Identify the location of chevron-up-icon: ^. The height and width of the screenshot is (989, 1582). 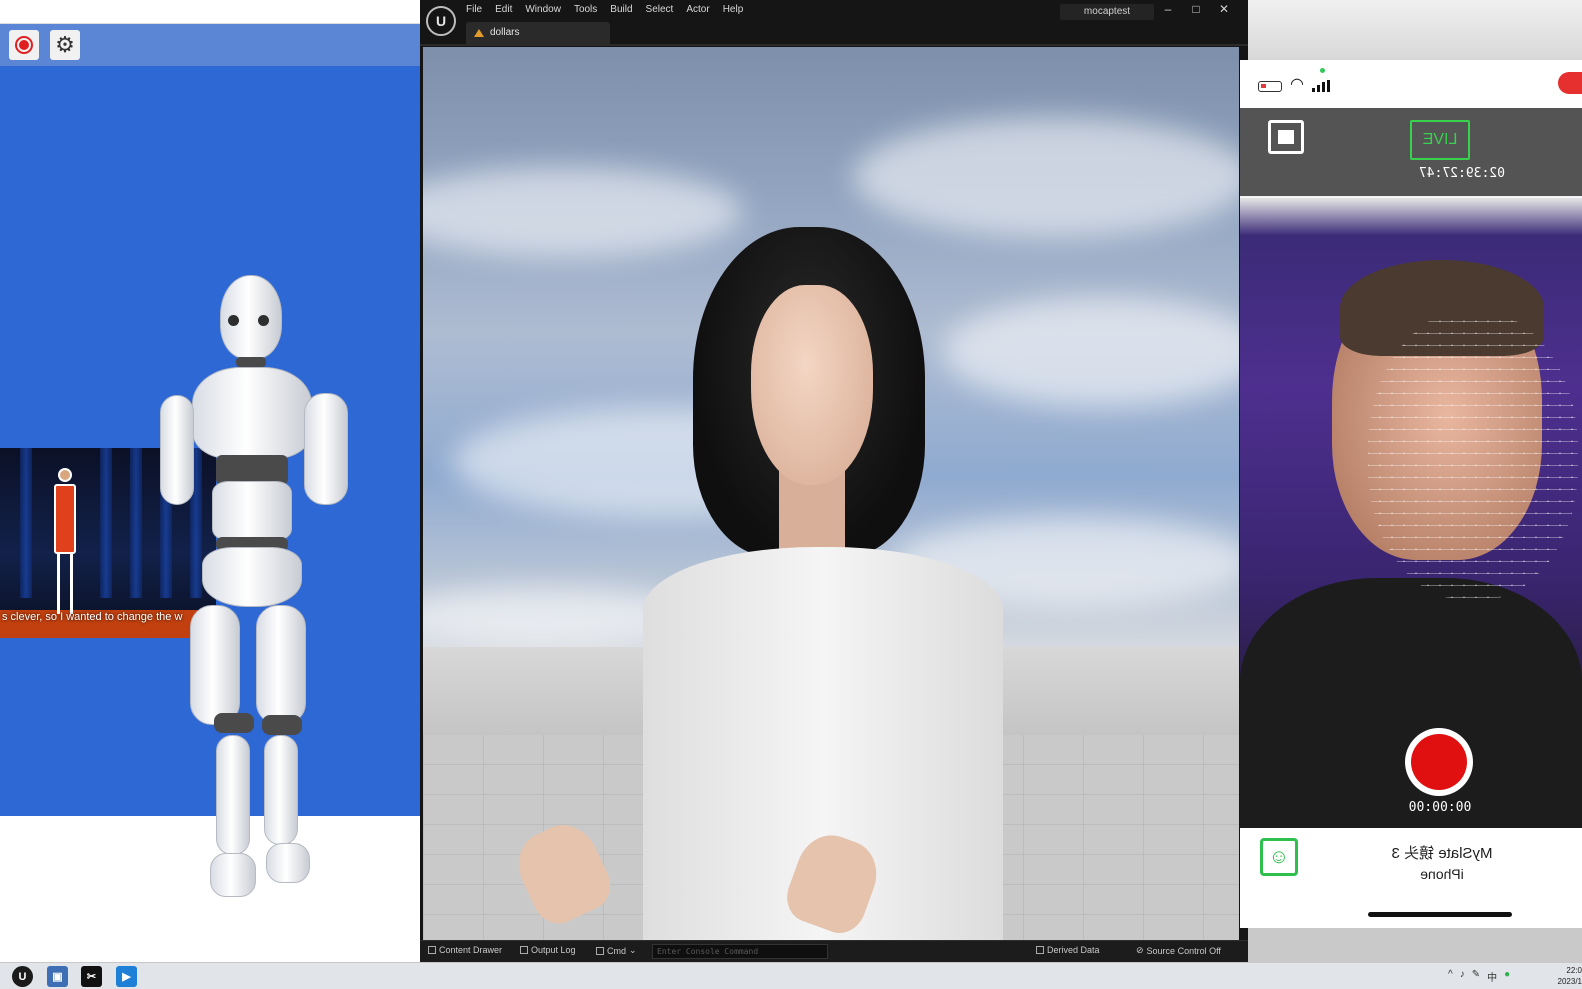
(1450, 976).